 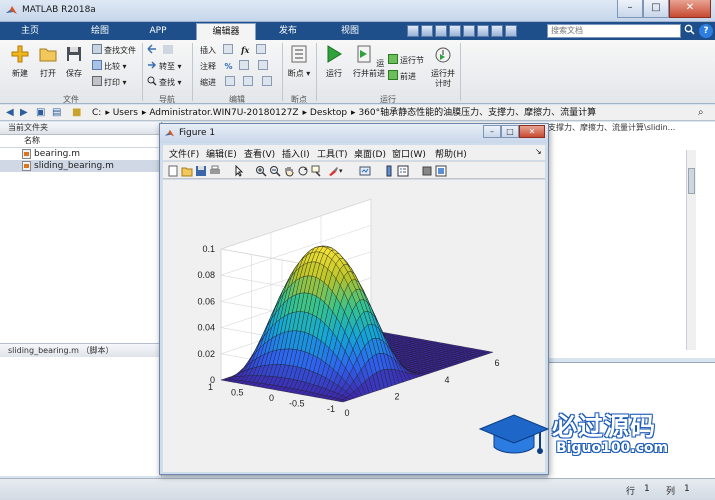 What do you see at coordinates (237, 82) in the screenshot?
I see `indent-button: 缩进` at bounding box center [237, 82].